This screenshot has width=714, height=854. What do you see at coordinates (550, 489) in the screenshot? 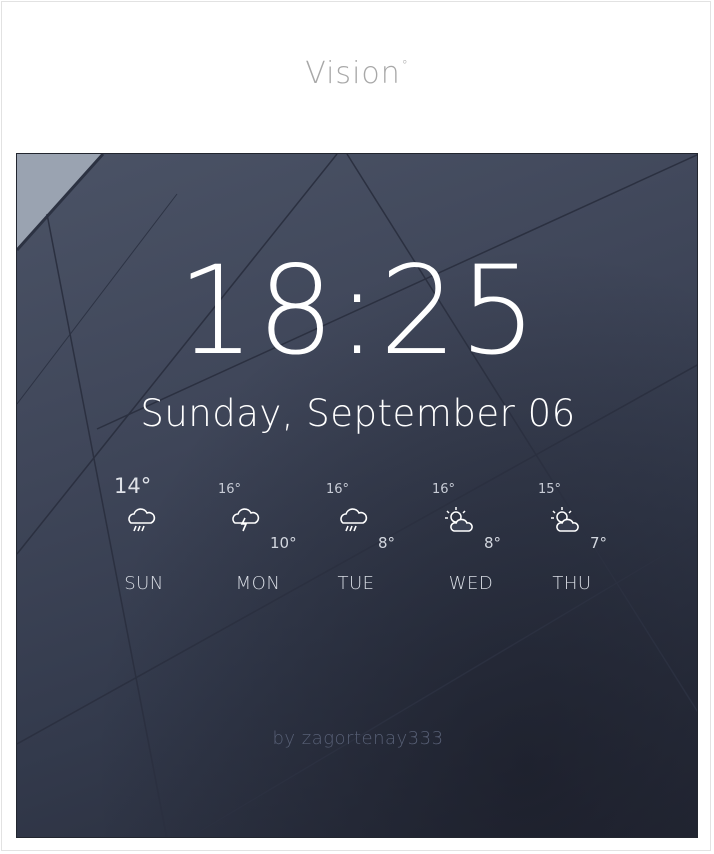
I see `forecast-high-temp: 15°` at bounding box center [550, 489].